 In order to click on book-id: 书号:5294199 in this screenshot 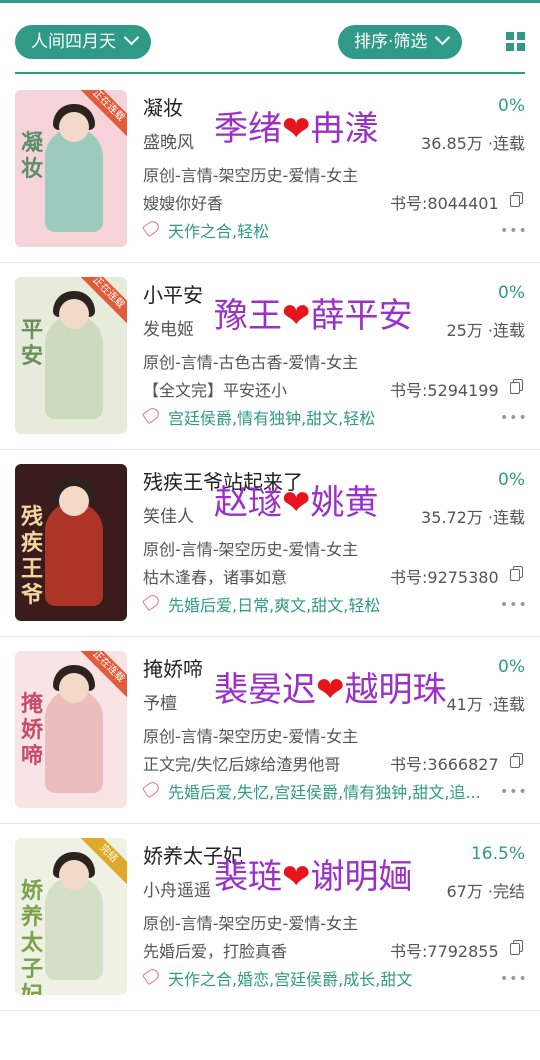, I will do `click(444, 390)`.